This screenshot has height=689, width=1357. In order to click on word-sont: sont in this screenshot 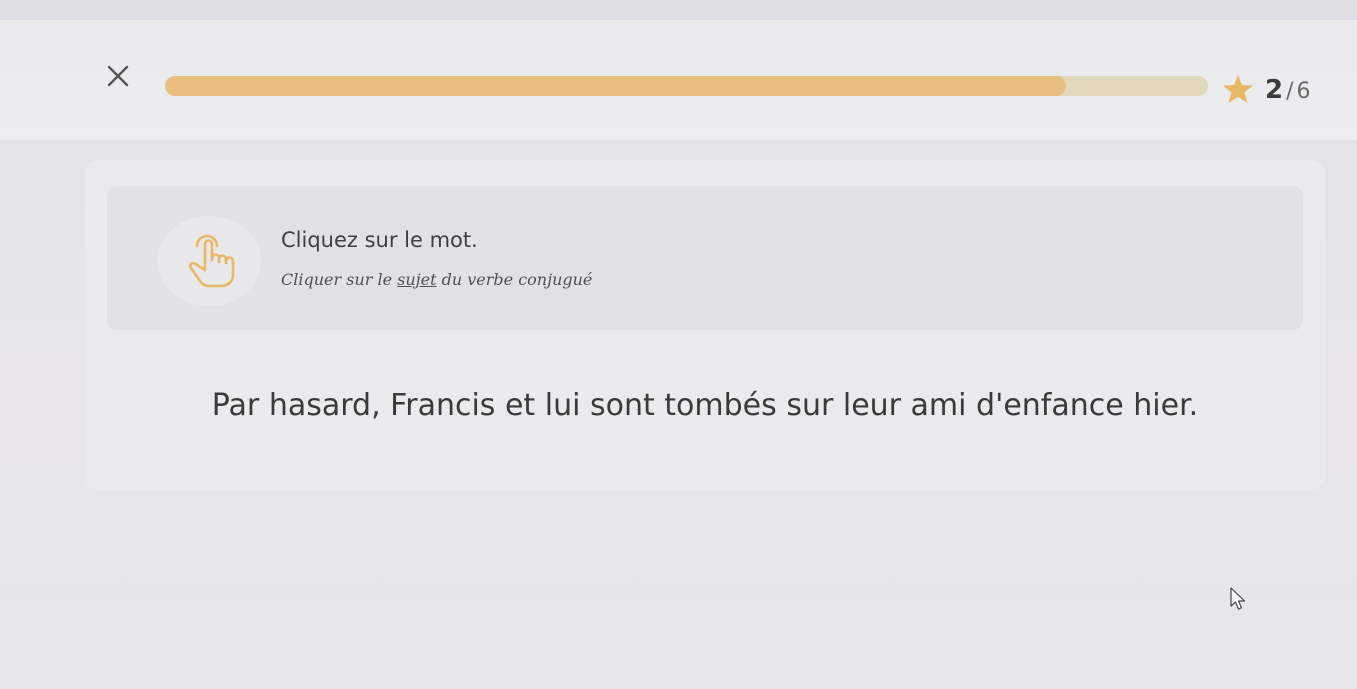, I will do `click(622, 405)`.